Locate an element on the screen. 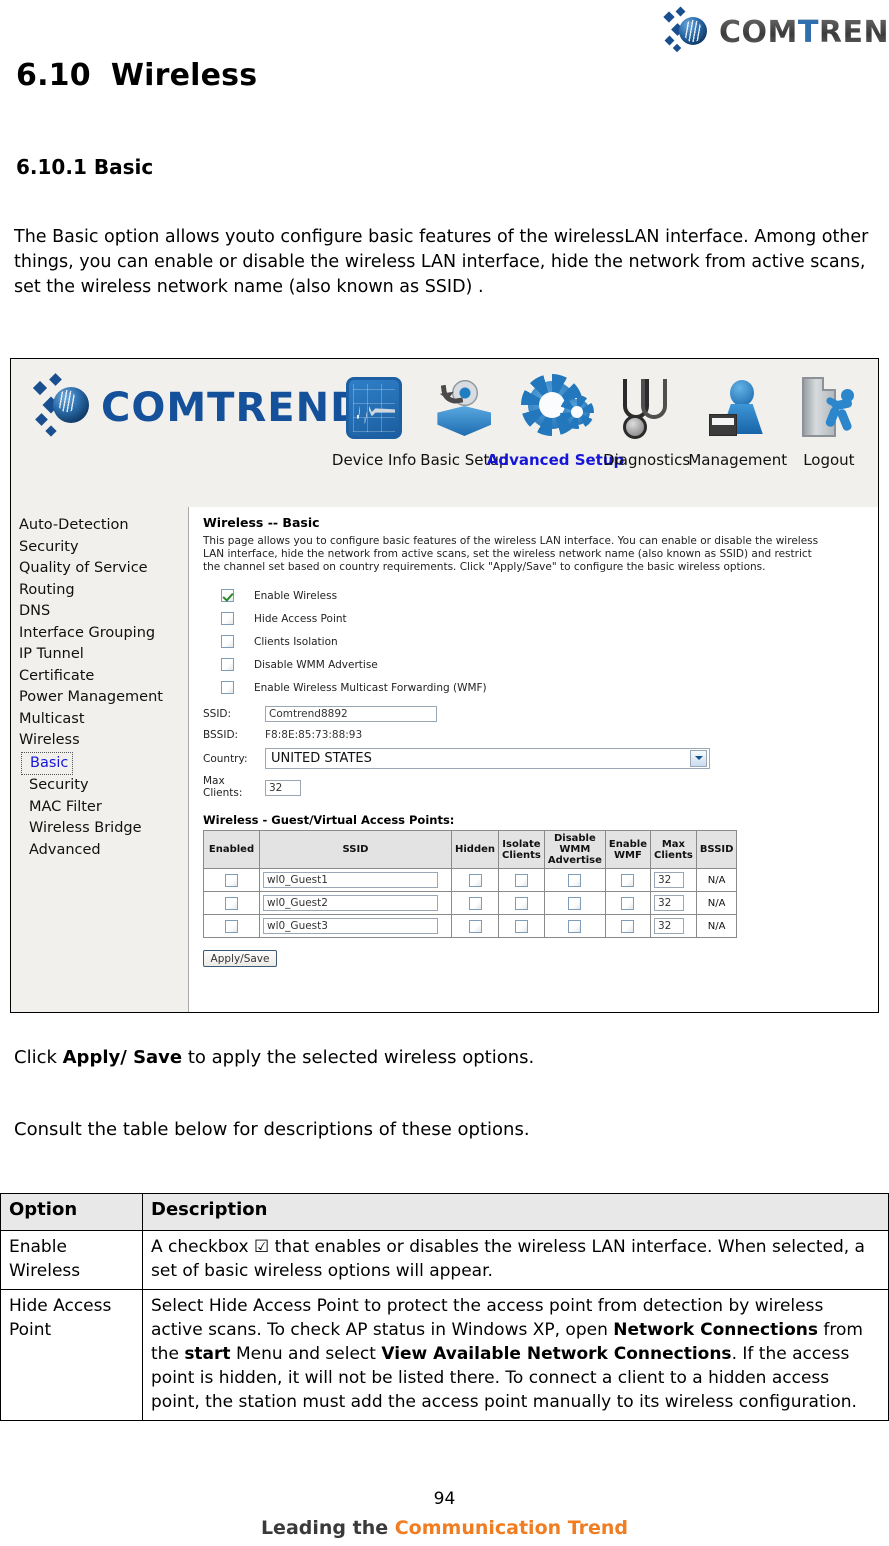 The height and width of the screenshot is (1546, 889). enable-wireless-label: Enable Wireless is located at coordinates (296, 595).